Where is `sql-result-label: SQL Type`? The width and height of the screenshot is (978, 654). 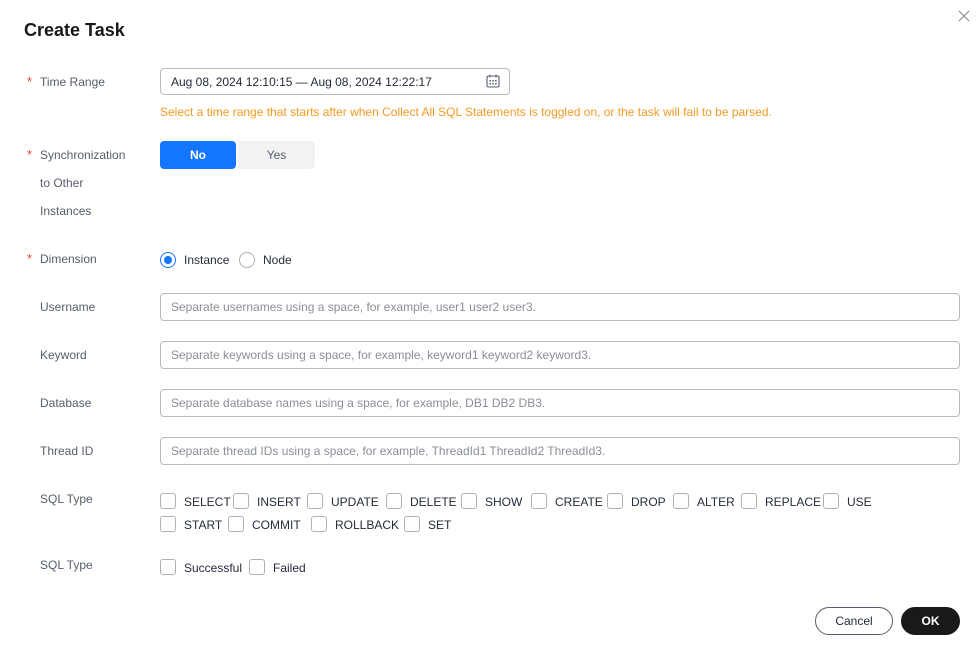 sql-result-label: SQL Type is located at coordinates (66, 565).